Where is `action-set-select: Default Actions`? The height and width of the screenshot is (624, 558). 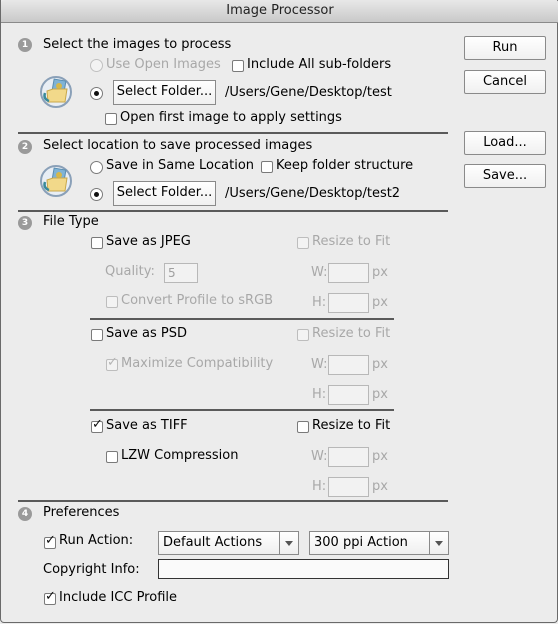
action-set-select: Default Actions is located at coordinates (228, 543).